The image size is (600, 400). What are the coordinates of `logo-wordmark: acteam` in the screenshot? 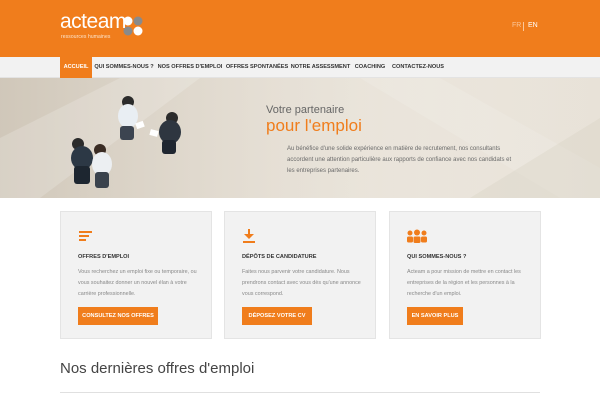 It's located at (93, 21).